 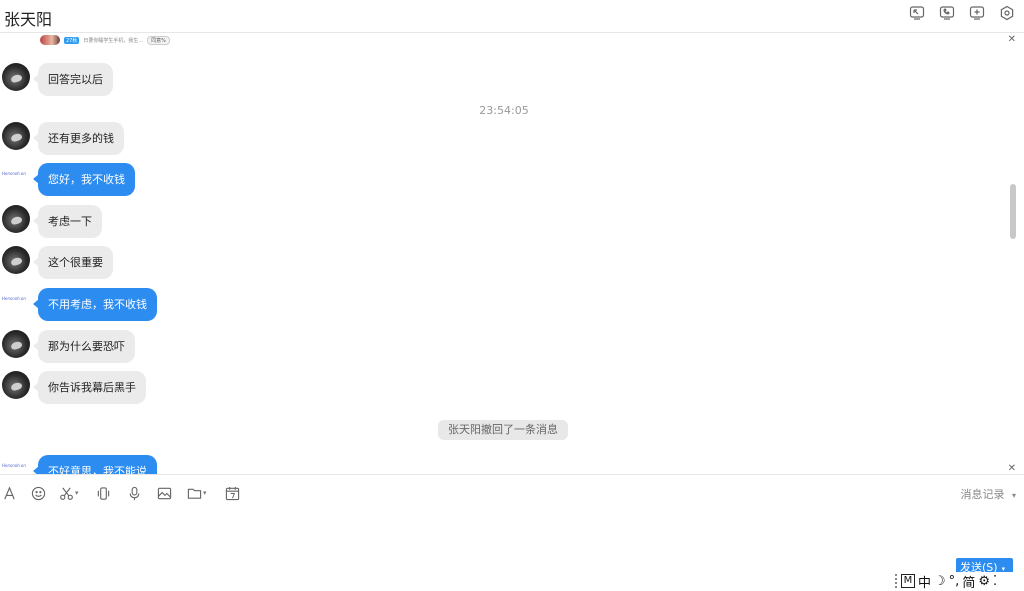 What do you see at coordinates (84, 179) in the screenshot?
I see `message-bubble: 您好，我不收钱` at bounding box center [84, 179].